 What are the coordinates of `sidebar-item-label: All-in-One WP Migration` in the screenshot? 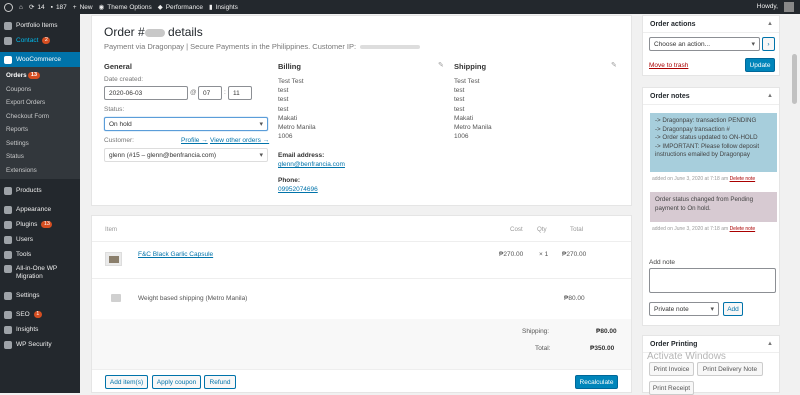 It's located at (37, 272).